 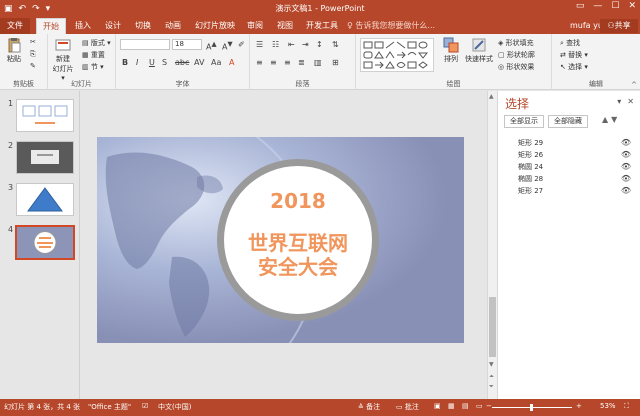 I want to click on increase-indent-icon: ⇥, so click(x=305, y=44).